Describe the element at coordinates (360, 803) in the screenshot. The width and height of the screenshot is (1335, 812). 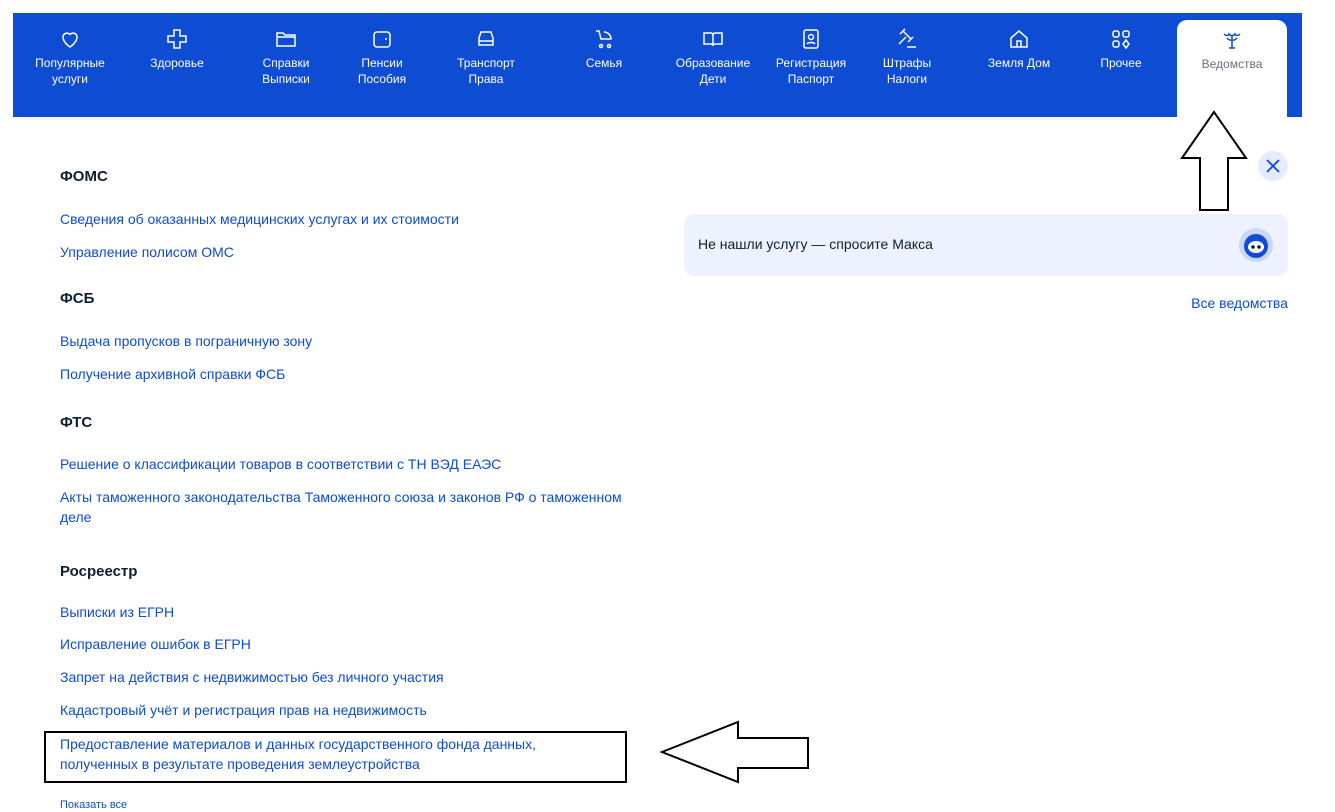
I see `show-all-link: Показать все` at that location.